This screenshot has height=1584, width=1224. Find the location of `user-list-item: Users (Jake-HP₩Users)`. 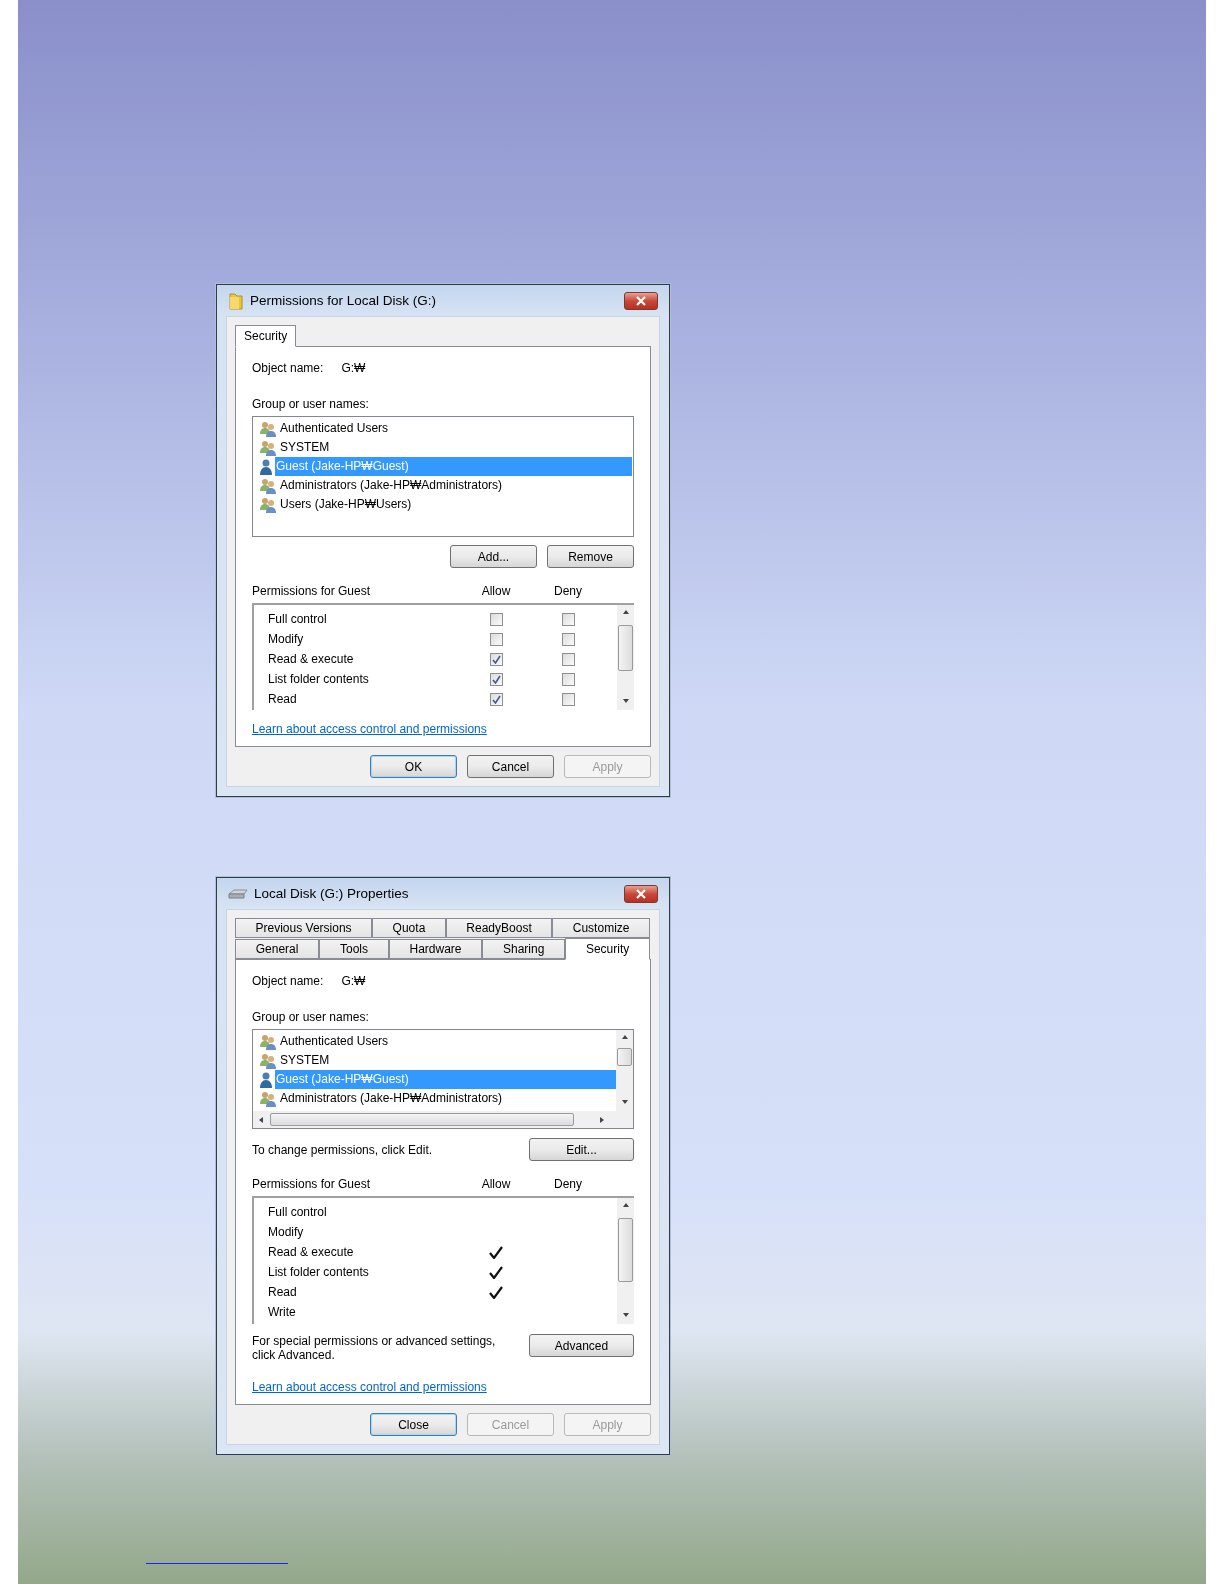

user-list-item: Users (Jake-HP₩Users) is located at coordinates (455, 504).